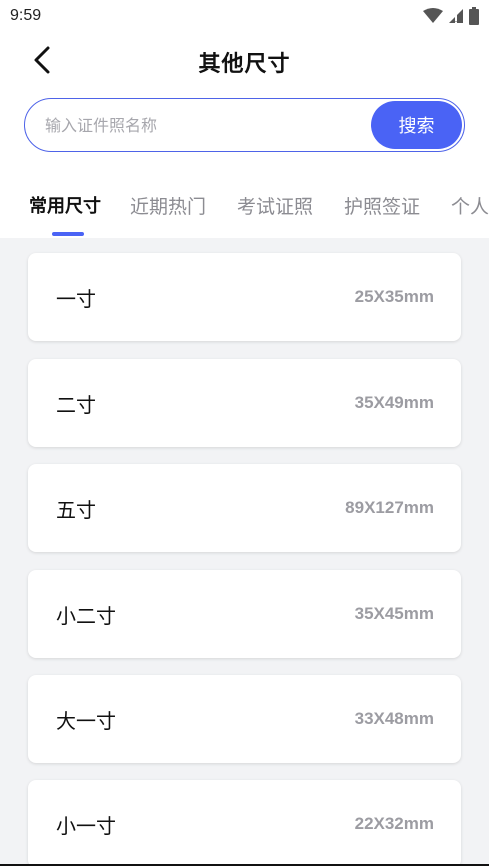 The width and height of the screenshot is (489, 866). I want to click on status-bar: 9:59, so click(244, 16).